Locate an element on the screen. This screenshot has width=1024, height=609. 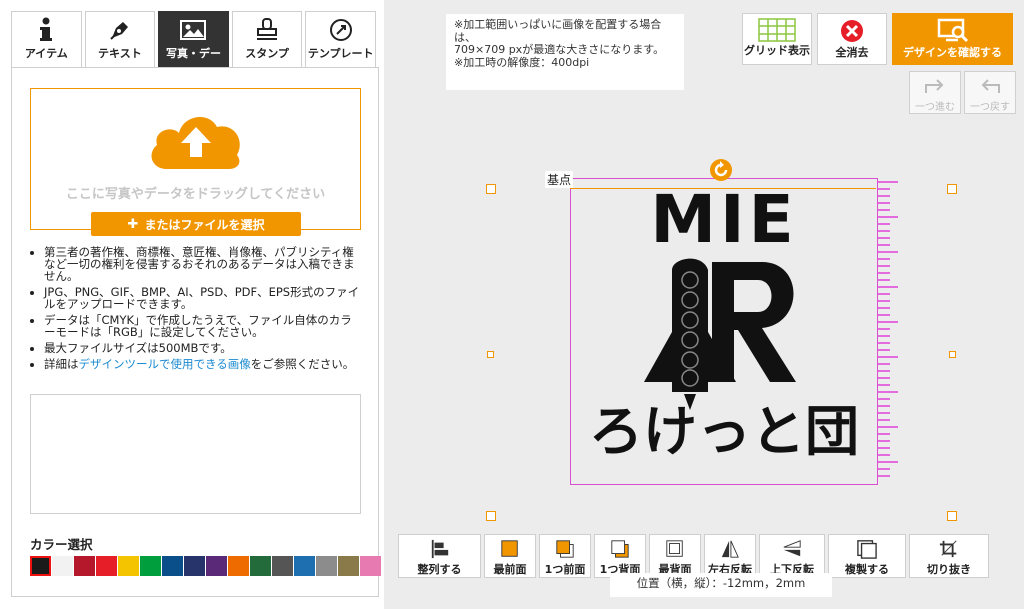
color-select-title: カラー選択 is located at coordinates (61, 544).